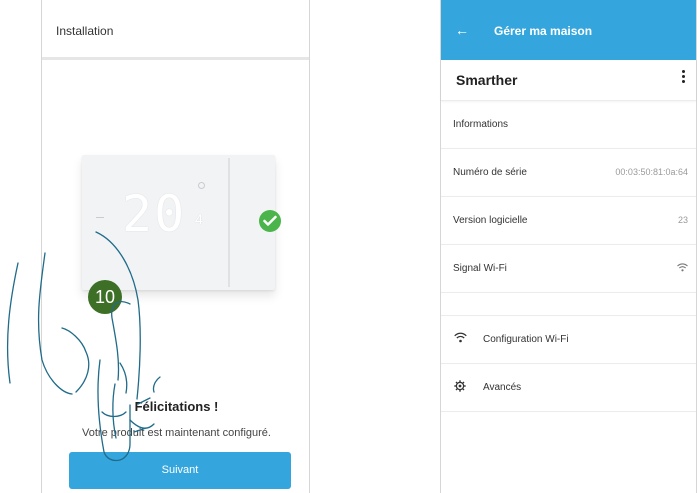  I want to click on action-wifi-config: Configuration Wi-Fi, so click(568, 340).